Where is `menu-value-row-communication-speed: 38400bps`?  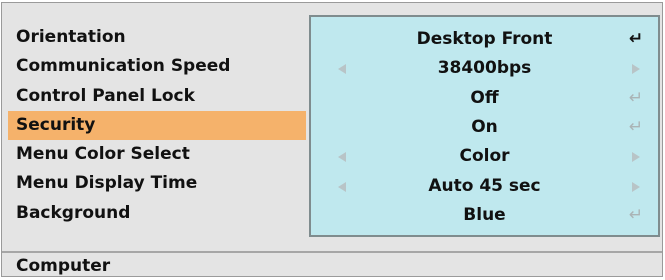
menu-value-row-communication-speed: 38400bps is located at coordinates (484, 68).